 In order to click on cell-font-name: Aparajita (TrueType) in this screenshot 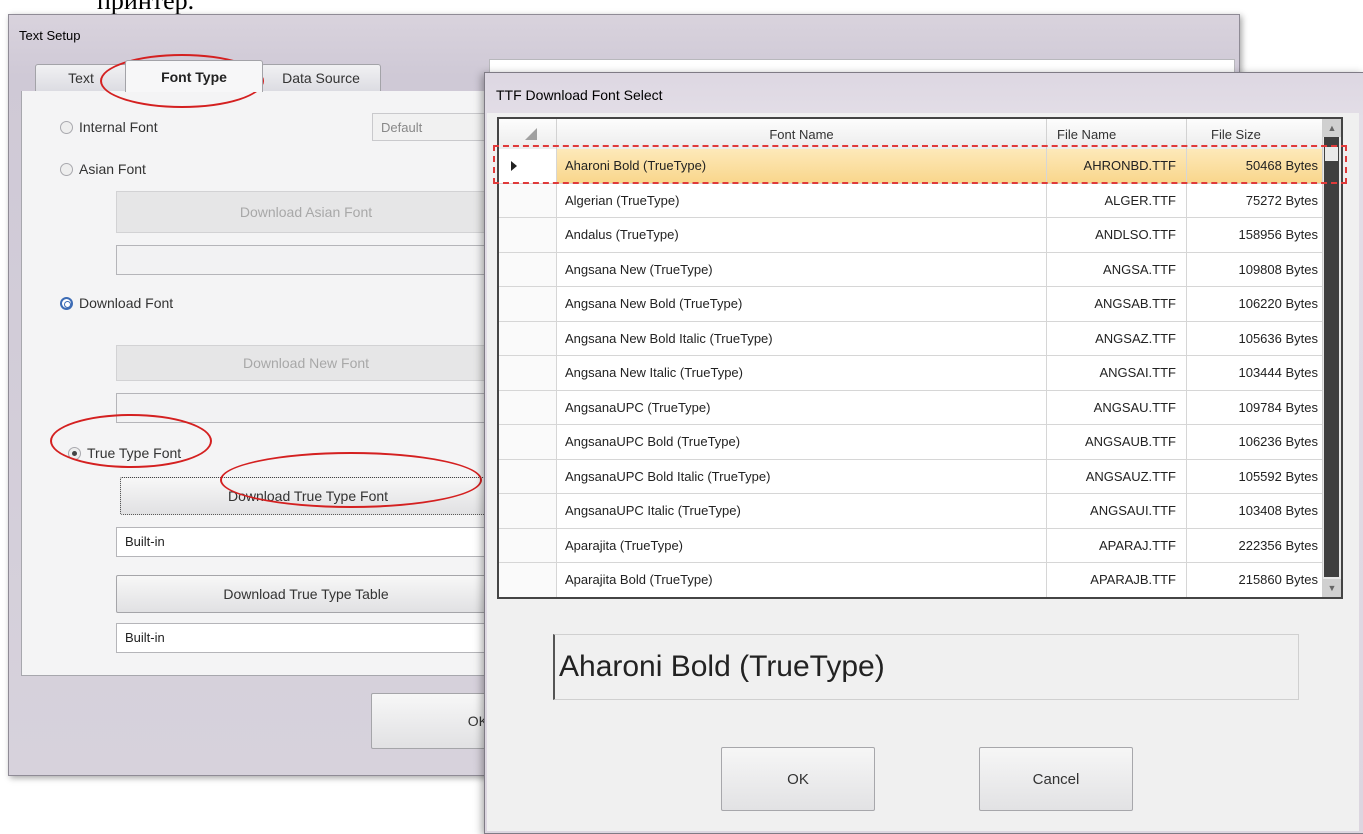, I will do `click(802, 545)`.